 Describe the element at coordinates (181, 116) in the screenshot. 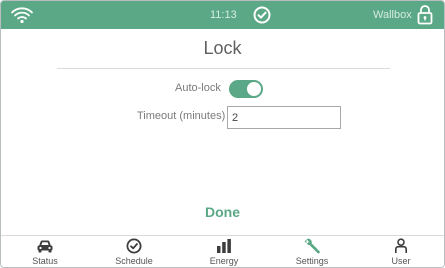

I see `timeout-label: Timeout (minutes)` at that location.